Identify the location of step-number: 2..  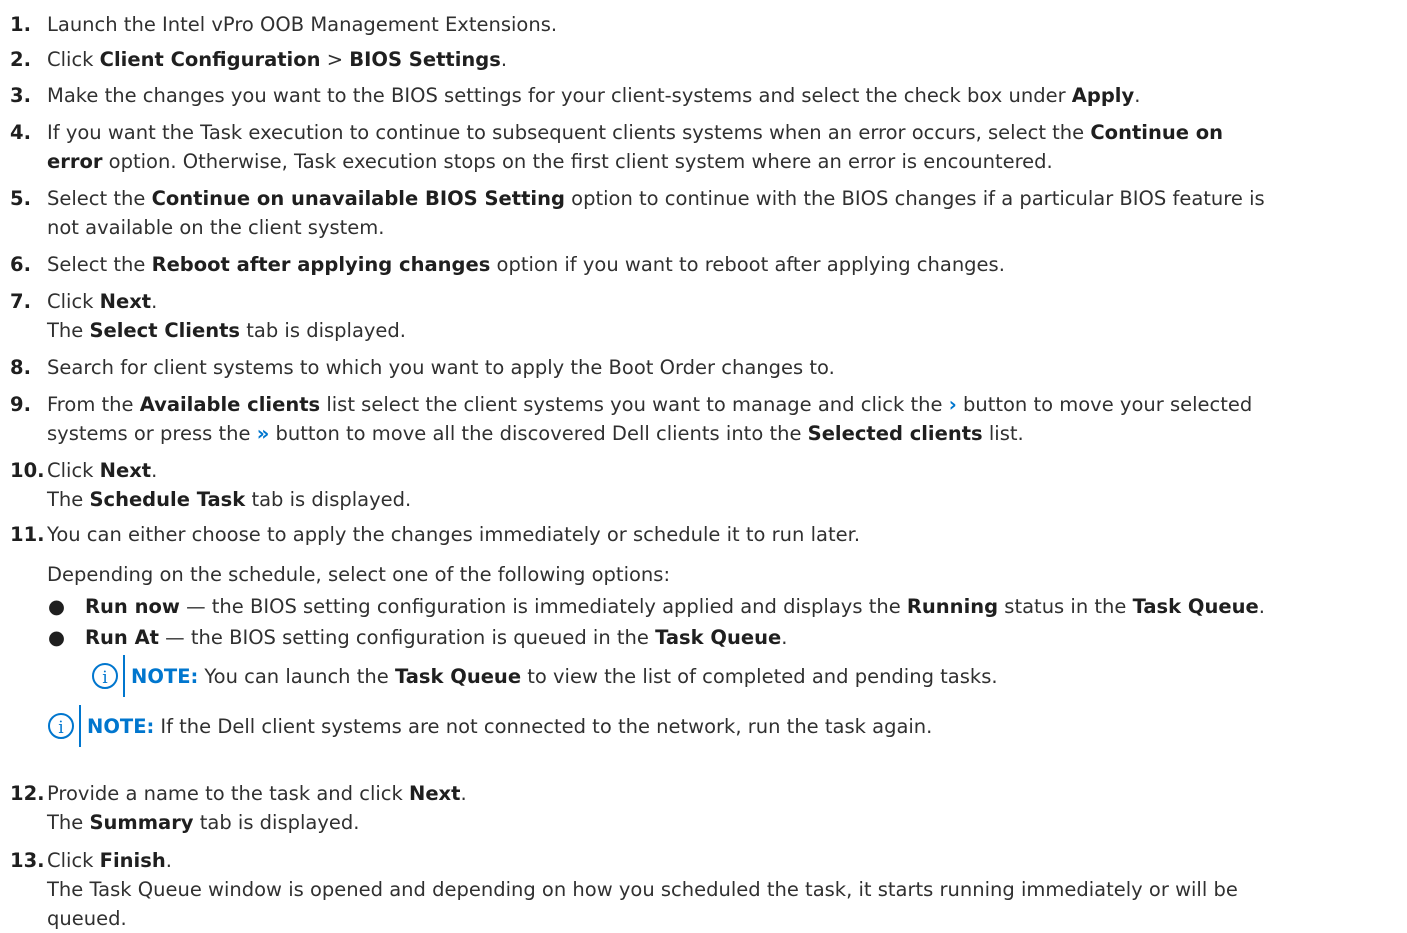
(20, 59).